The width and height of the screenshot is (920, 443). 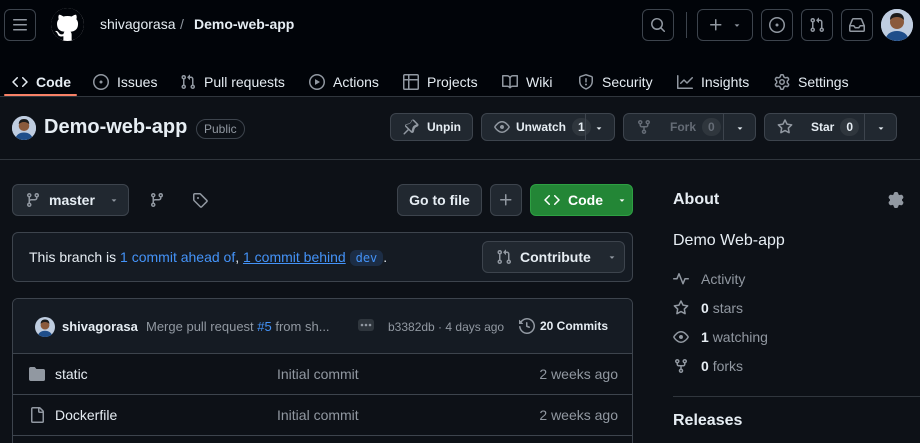 I want to click on tab-insights: Insights, so click(x=713, y=82).